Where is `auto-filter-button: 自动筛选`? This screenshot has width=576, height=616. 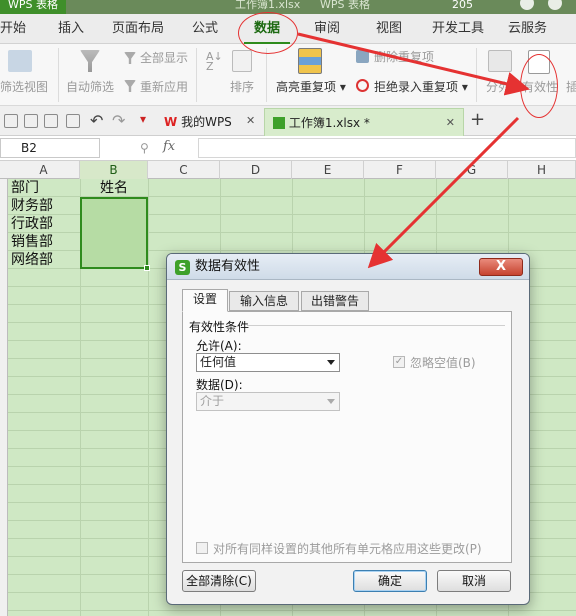 auto-filter-button: 自动筛选 is located at coordinates (90, 86).